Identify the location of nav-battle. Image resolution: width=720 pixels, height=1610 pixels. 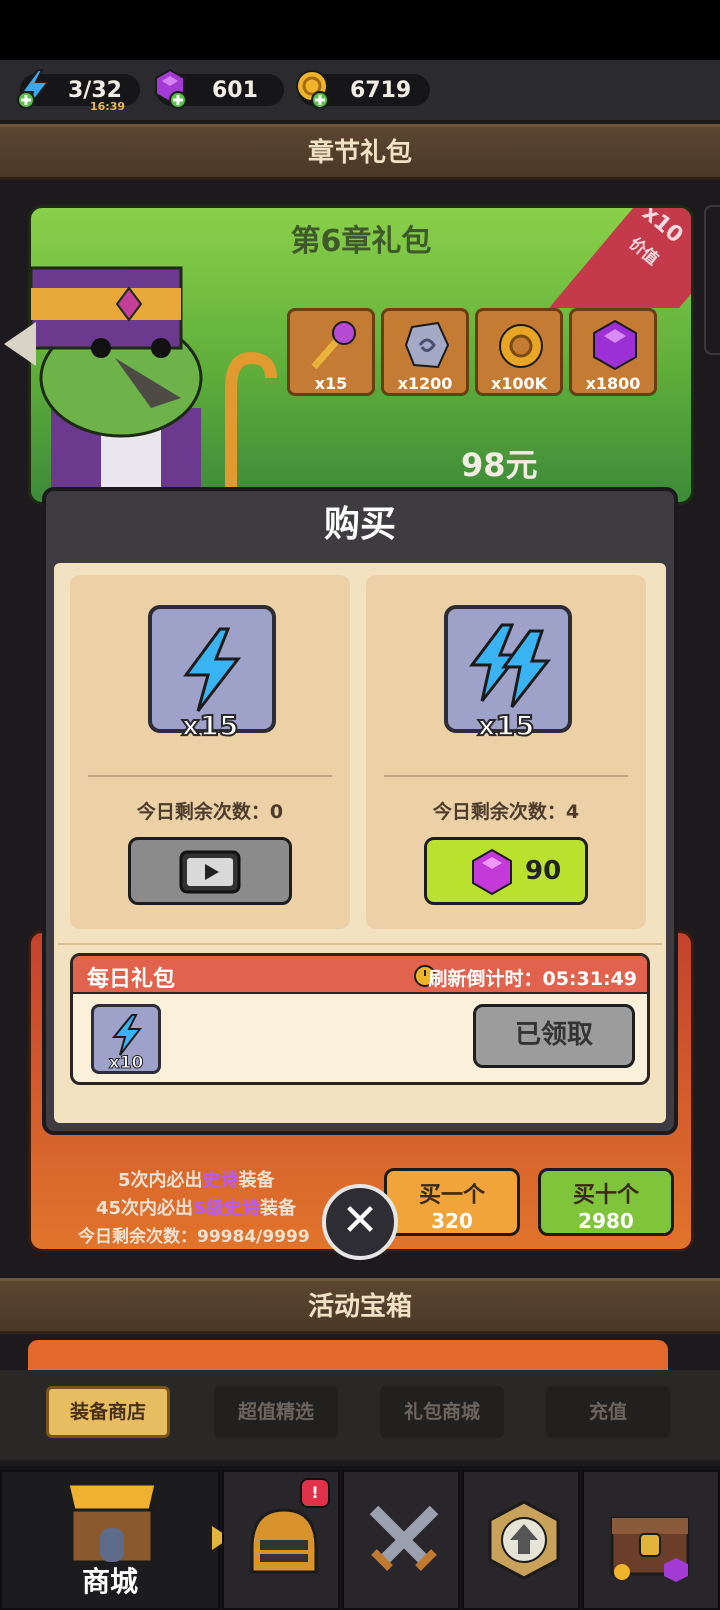
(401, 1540).